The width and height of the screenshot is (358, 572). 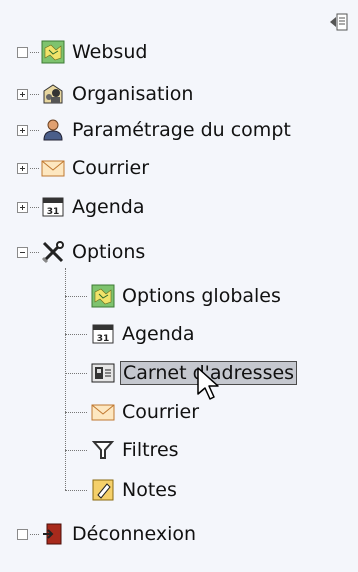 I want to click on address-book-icon, so click(x=103, y=373).